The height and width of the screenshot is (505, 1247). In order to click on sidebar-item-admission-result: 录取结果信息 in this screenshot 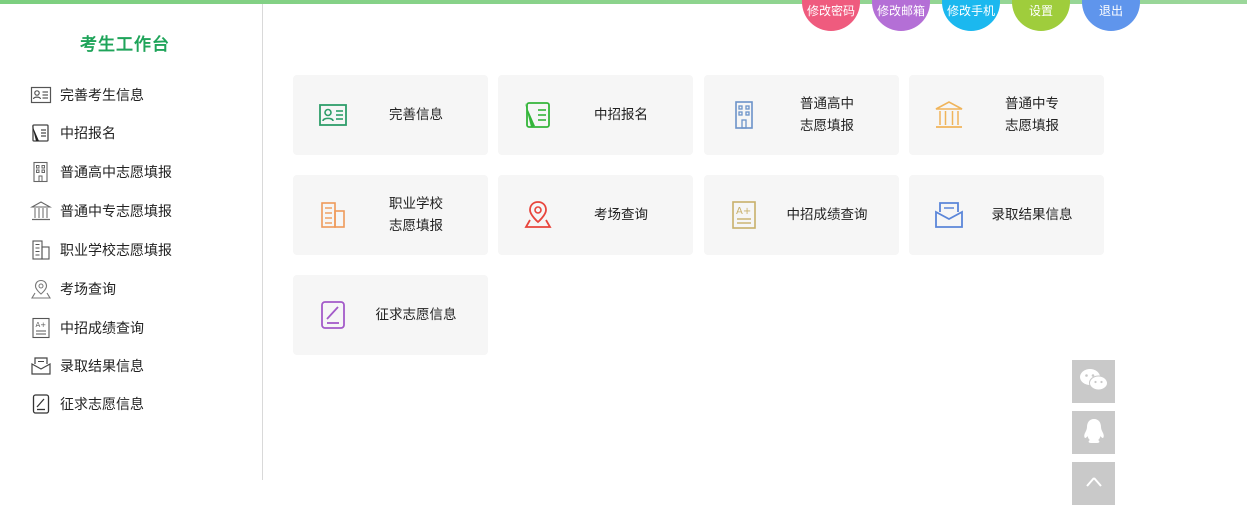, I will do `click(87, 366)`.